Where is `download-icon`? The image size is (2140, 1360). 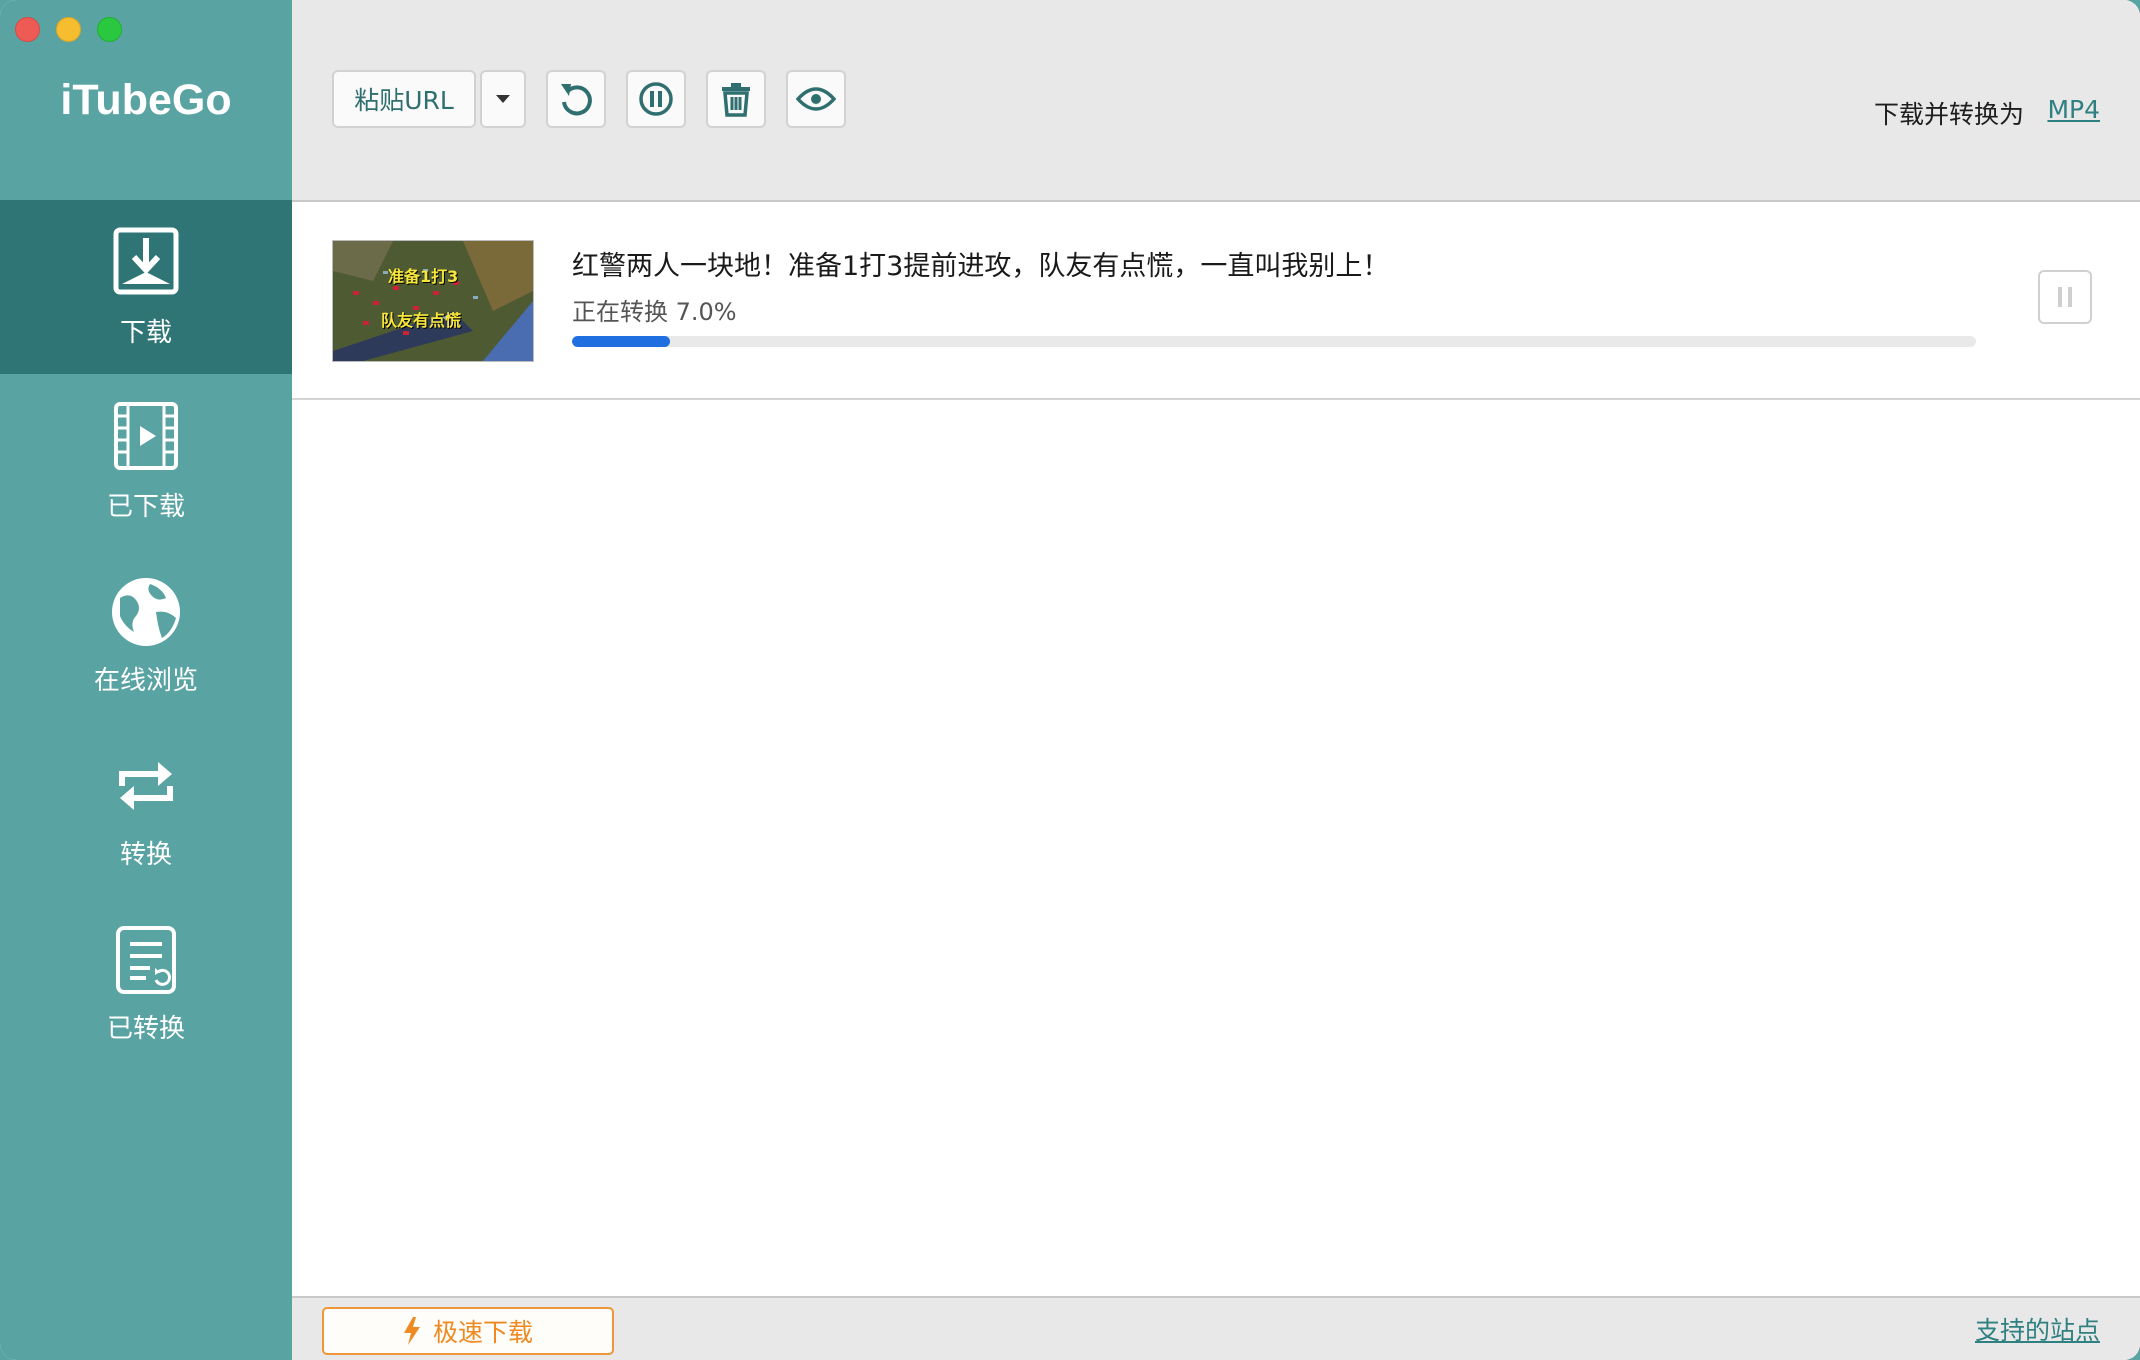
download-icon is located at coordinates (146, 261).